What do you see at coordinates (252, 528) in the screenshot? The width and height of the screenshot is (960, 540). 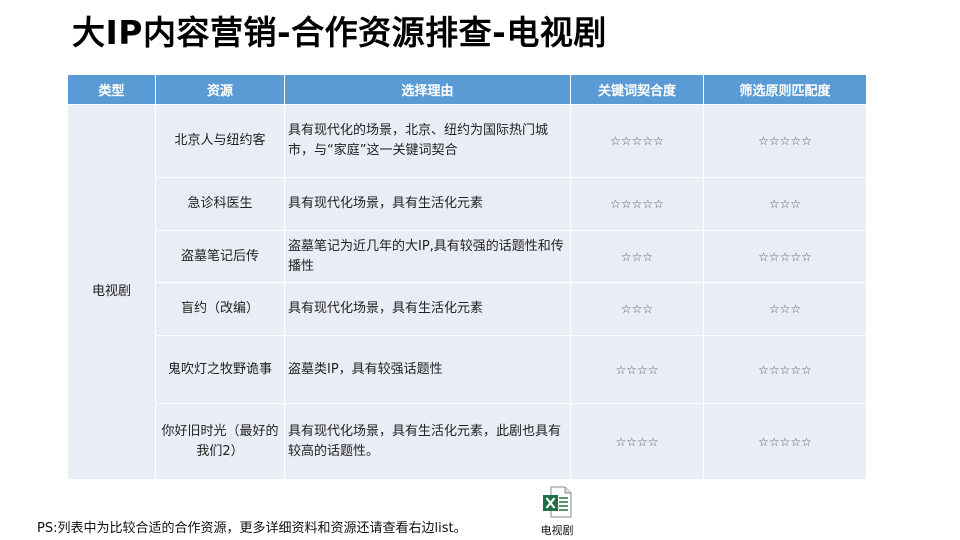 I see `footnote: PS:列表中为比较合适的合作资源，更多详细资料和资源还请查看右边list。` at bounding box center [252, 528].